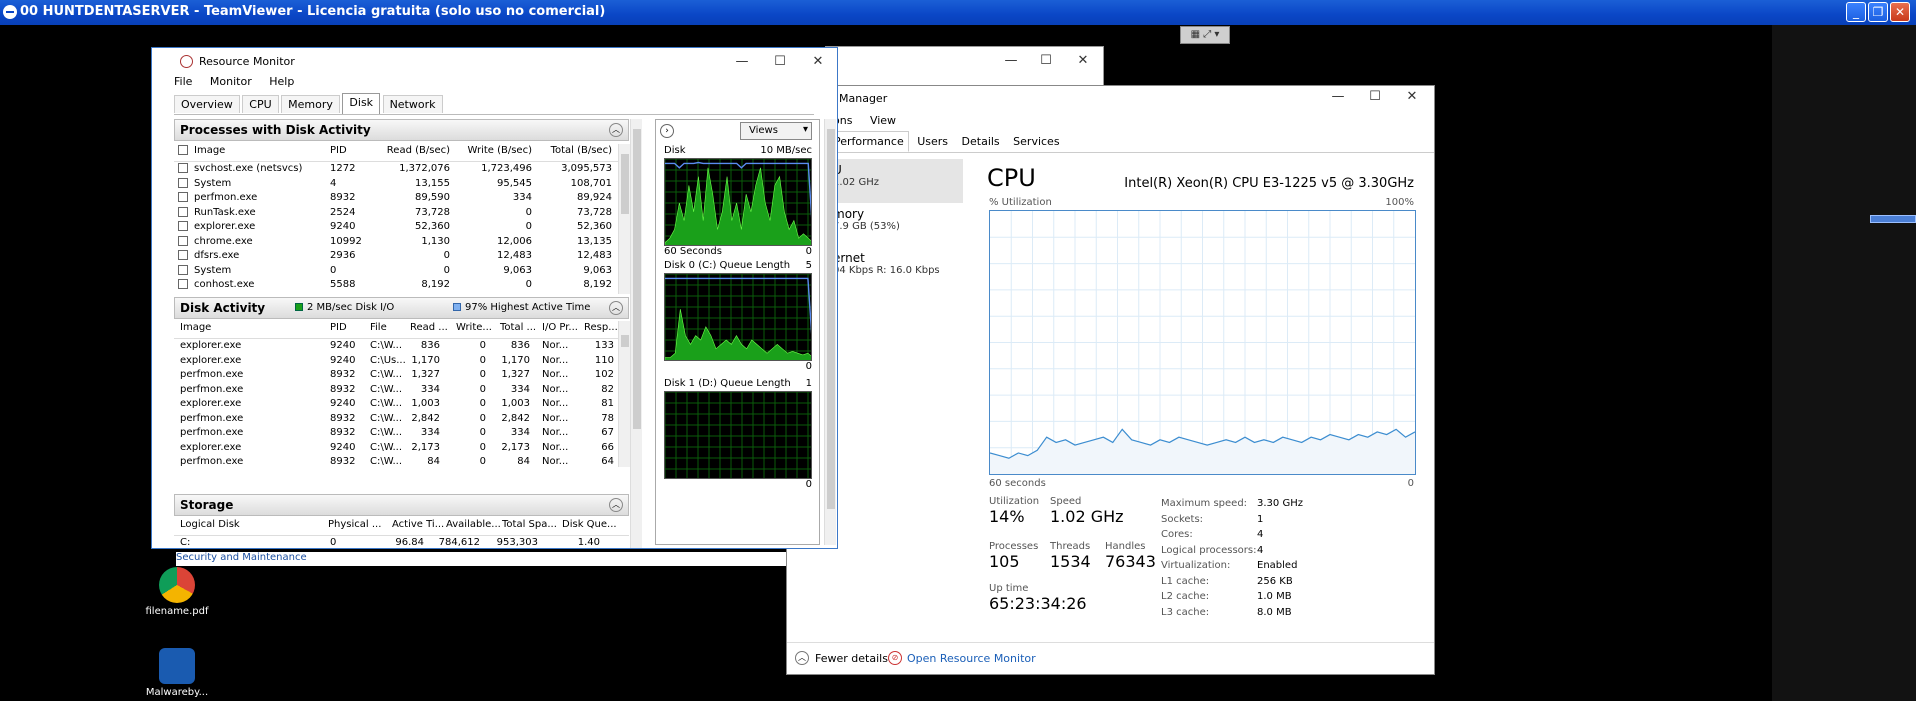 This screenshot has height=701, width=1916. What do you see at coordinates (494, 150) in the screenshot?
I see `column-header: Write (B/sec)` at bounding box center [494, 150].